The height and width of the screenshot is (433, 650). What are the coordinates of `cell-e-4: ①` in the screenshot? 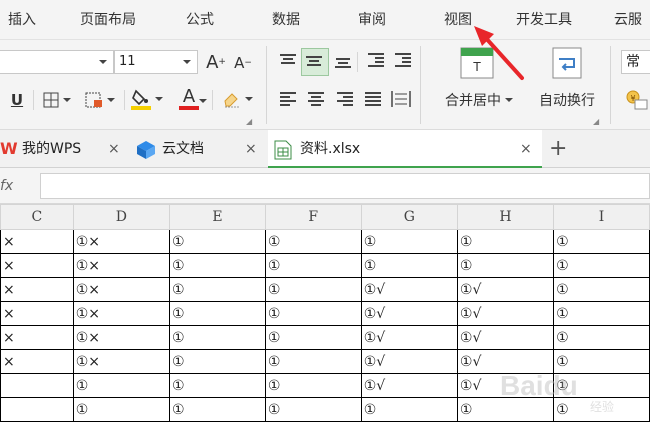 It's located at (217, 337).